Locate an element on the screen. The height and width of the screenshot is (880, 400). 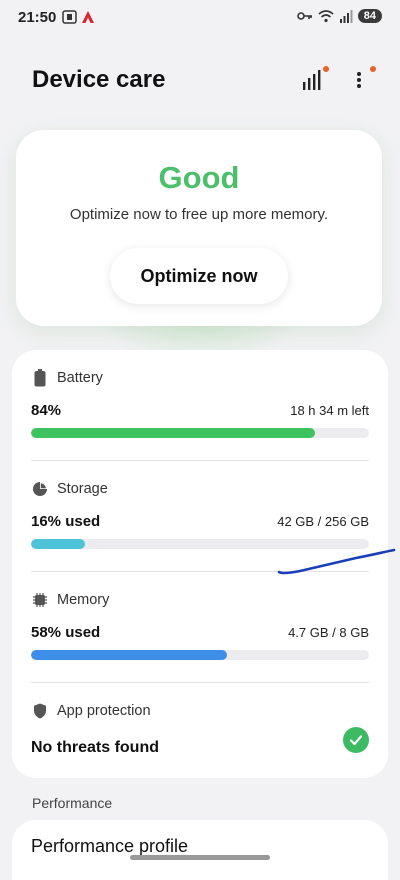
performance-section-header: Performance is located at coordinates (72, 803).